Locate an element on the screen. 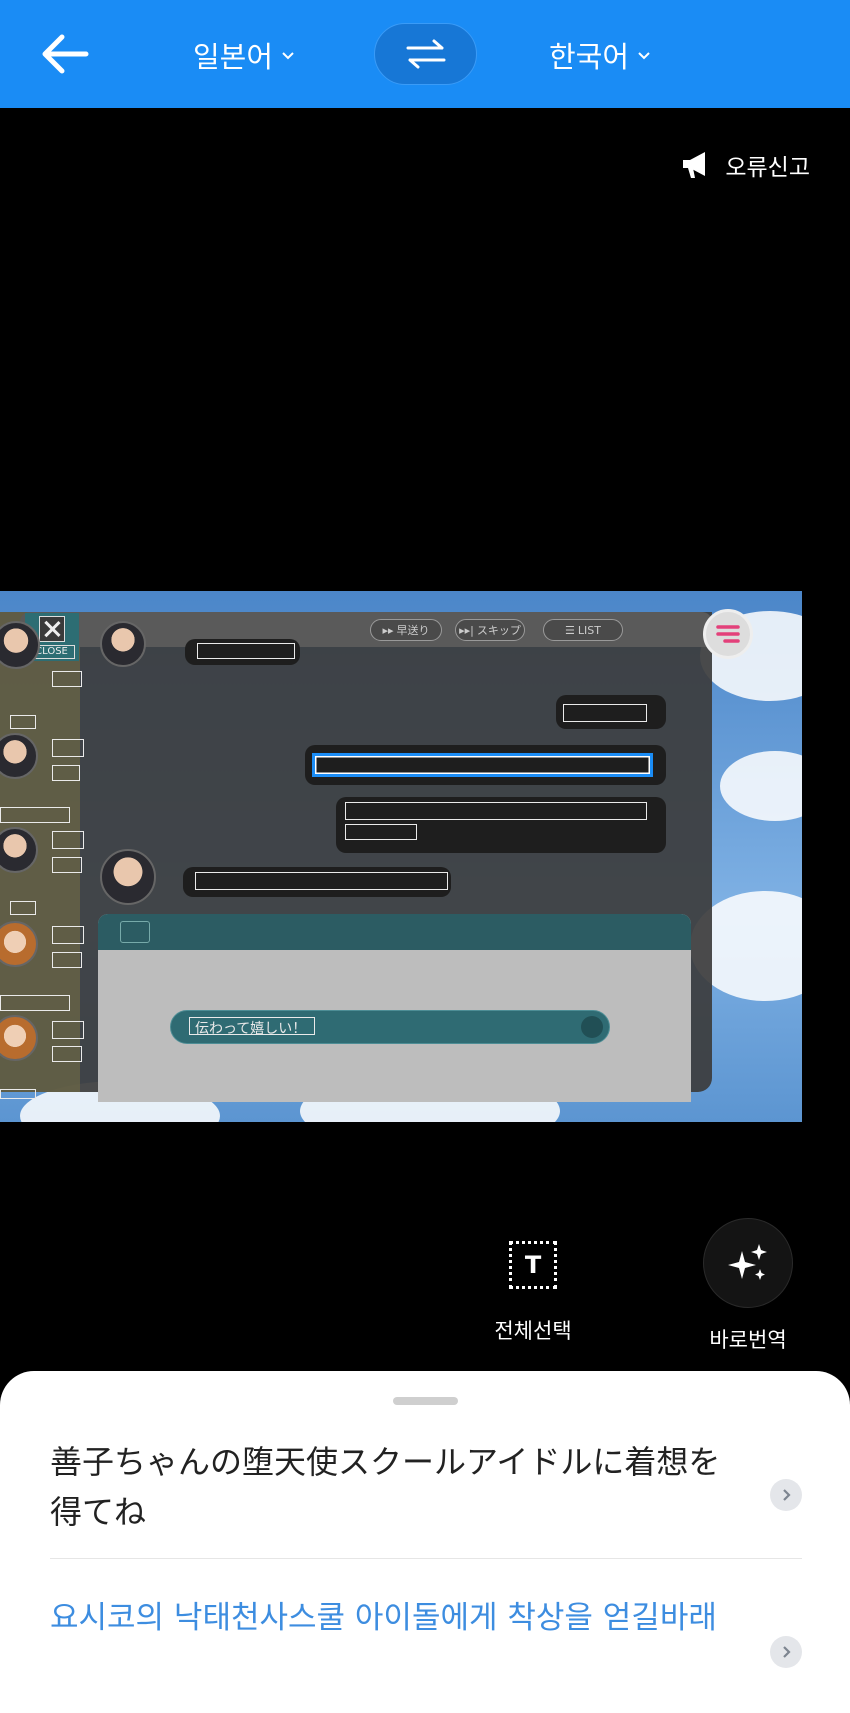 The width and height of the screenshot is (850, 1713). translation-detail-button is located at coordinates (786, 1652).